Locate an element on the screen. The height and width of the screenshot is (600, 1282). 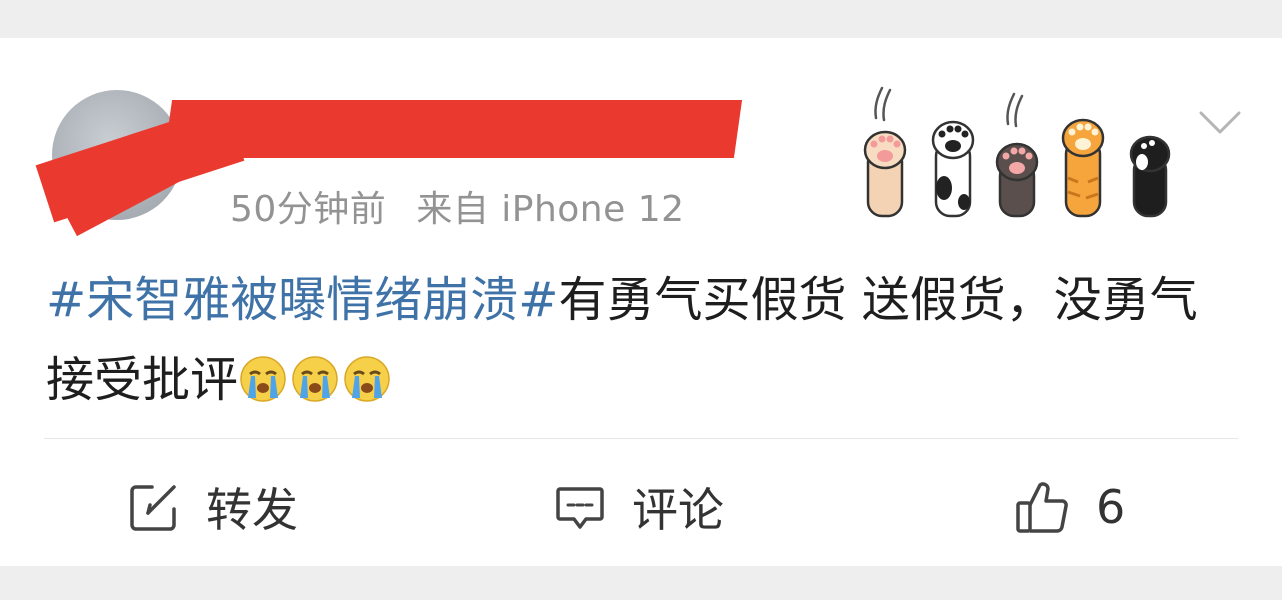
cat-paws-decoration is located at coordinates (1017, 152).